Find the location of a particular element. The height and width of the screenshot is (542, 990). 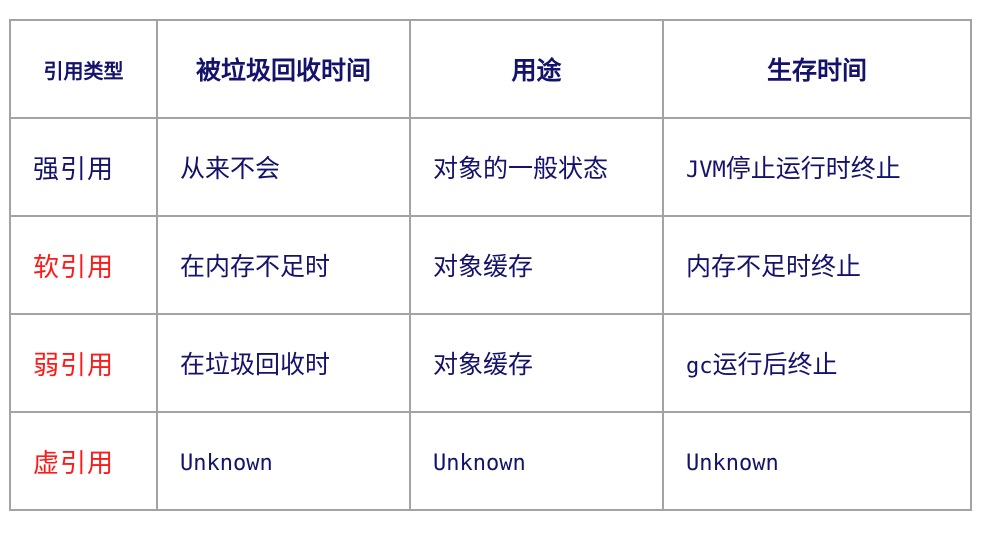

usage-text: 对象的一般状态 is located at coordinates (521, 168).